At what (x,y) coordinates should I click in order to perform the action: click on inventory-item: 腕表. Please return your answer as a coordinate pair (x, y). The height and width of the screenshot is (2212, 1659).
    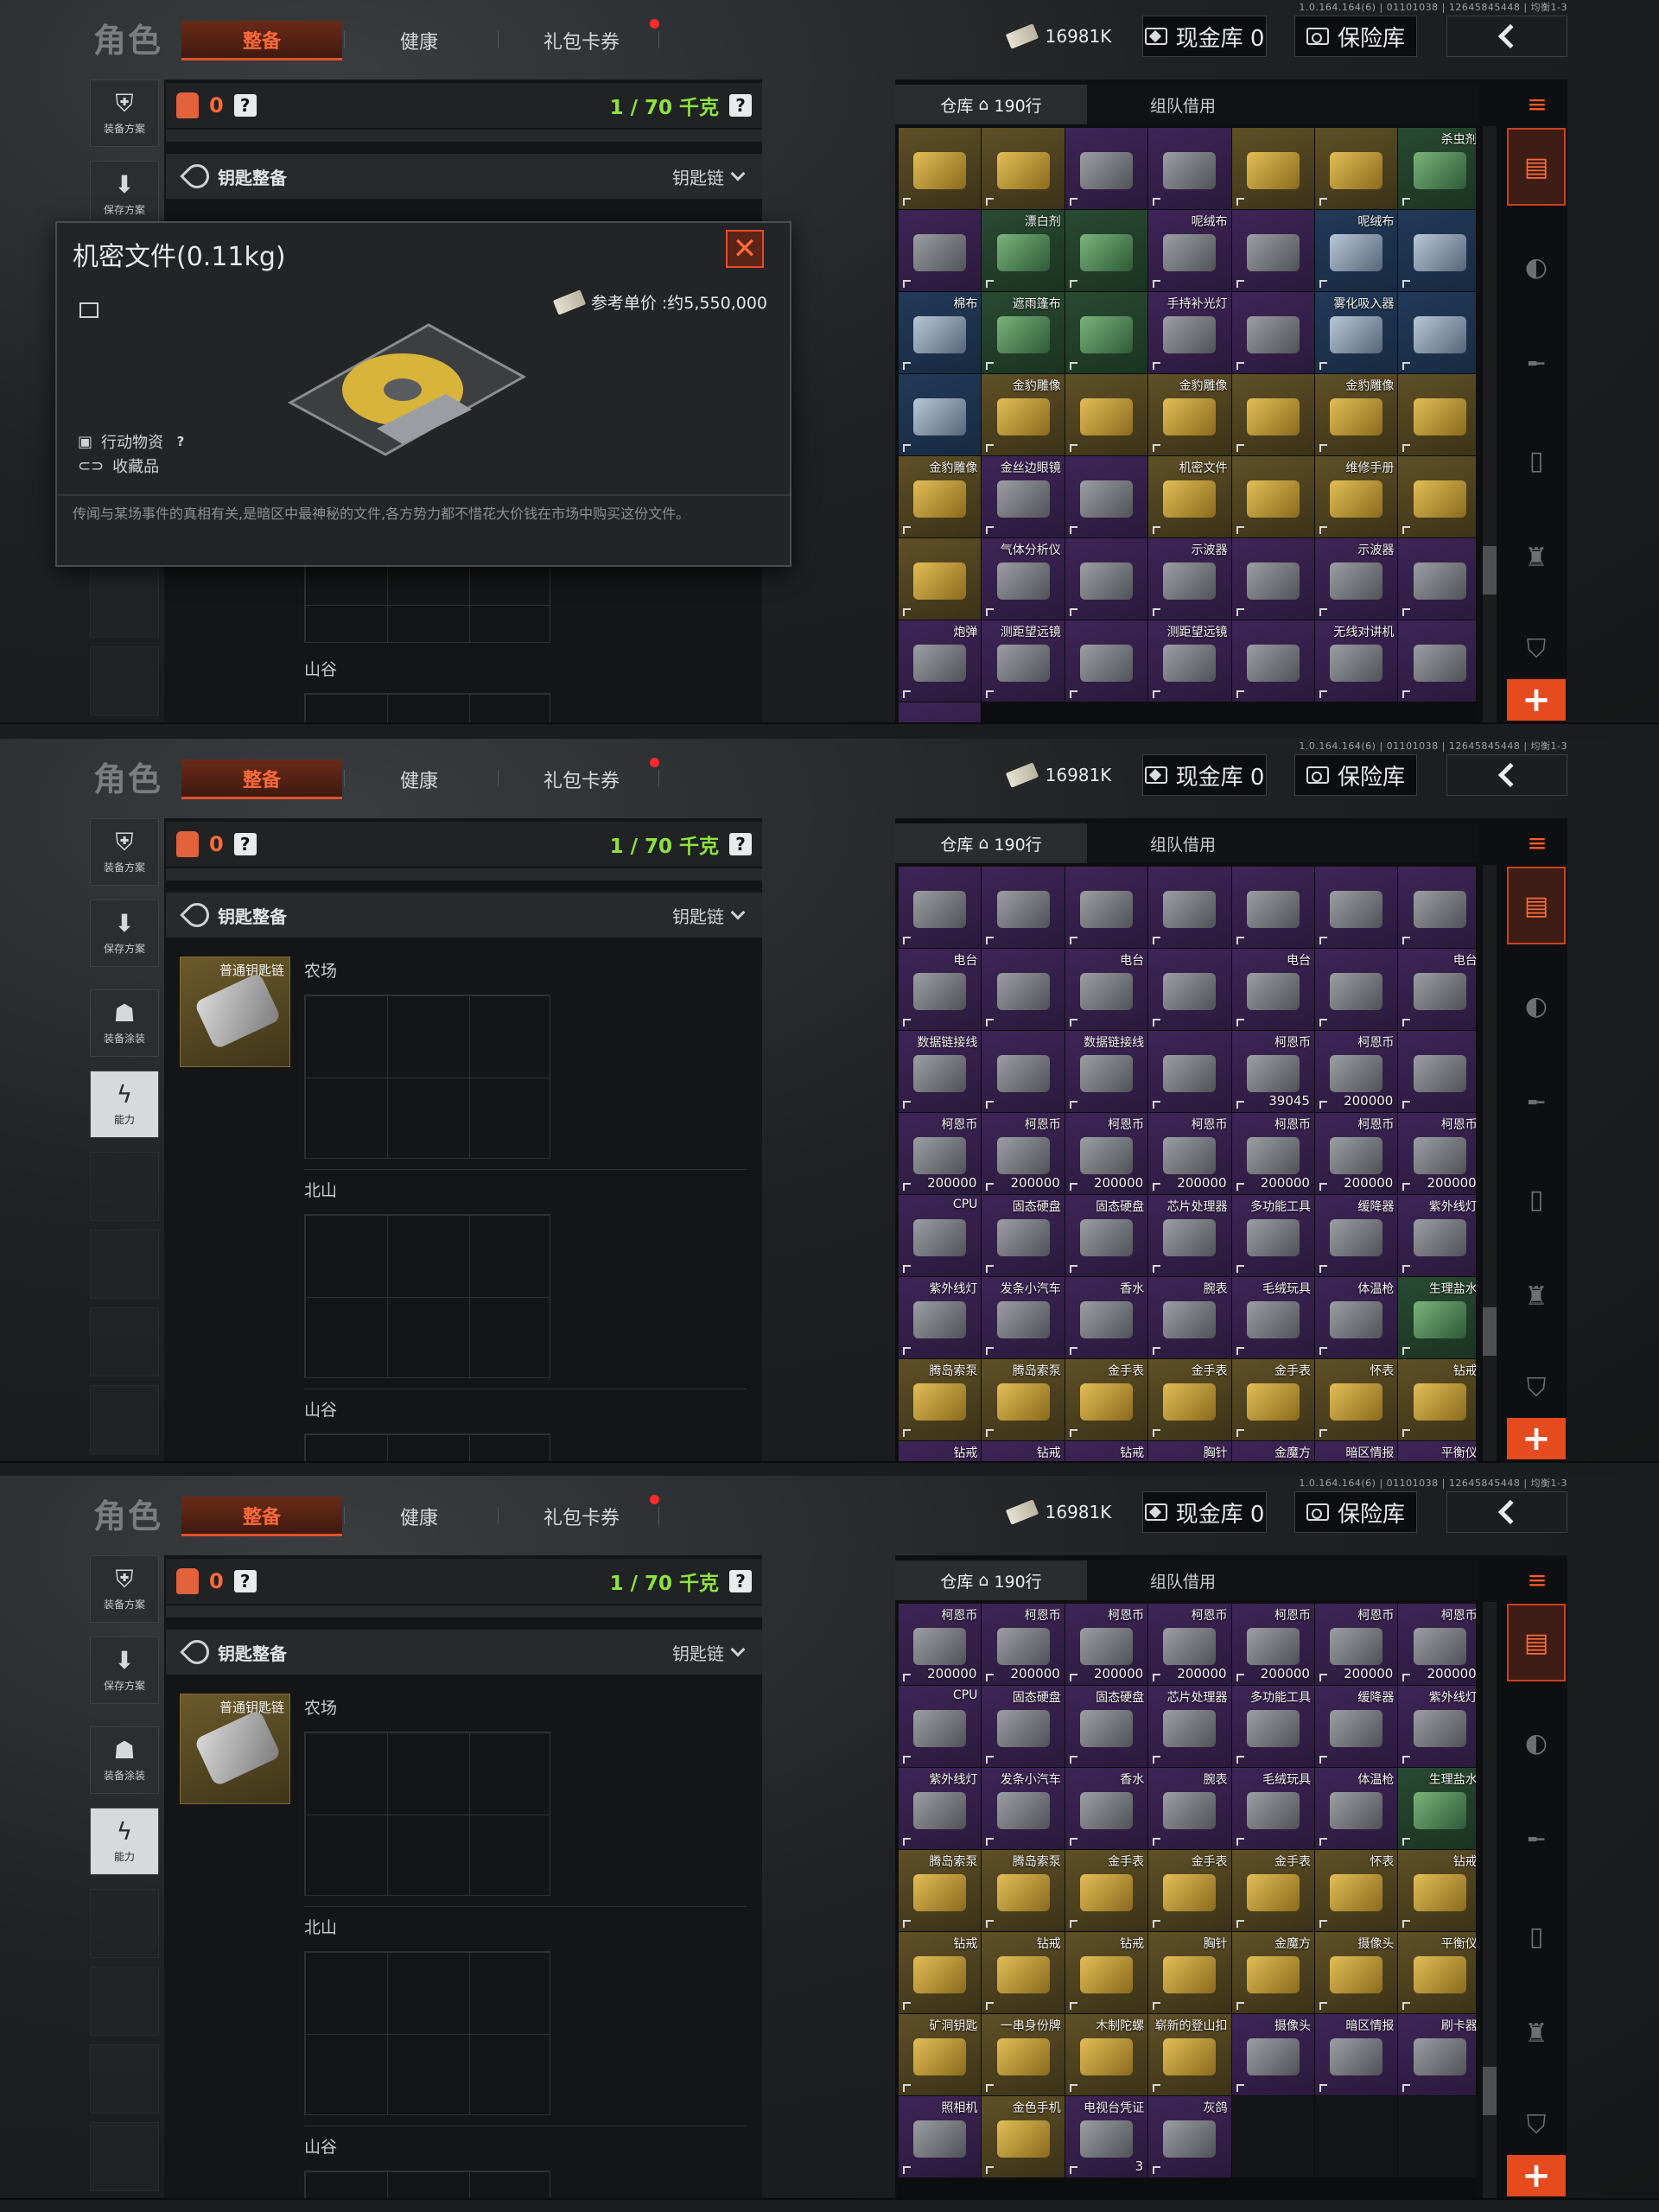
    Looking at the image, I should click on (1189, 1317).